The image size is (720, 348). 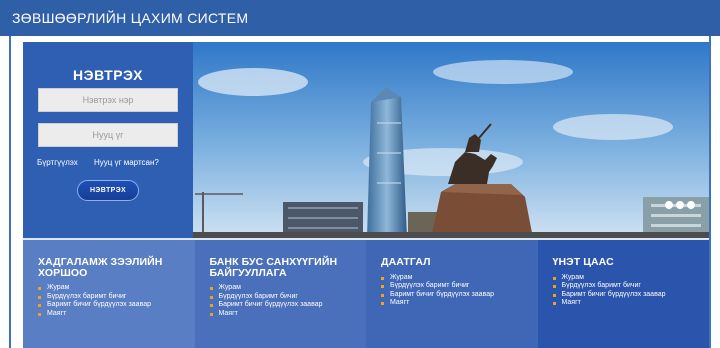 I want to click on forgot-password-link: Нууц үг мартсан?, so click(x=126, y=162).